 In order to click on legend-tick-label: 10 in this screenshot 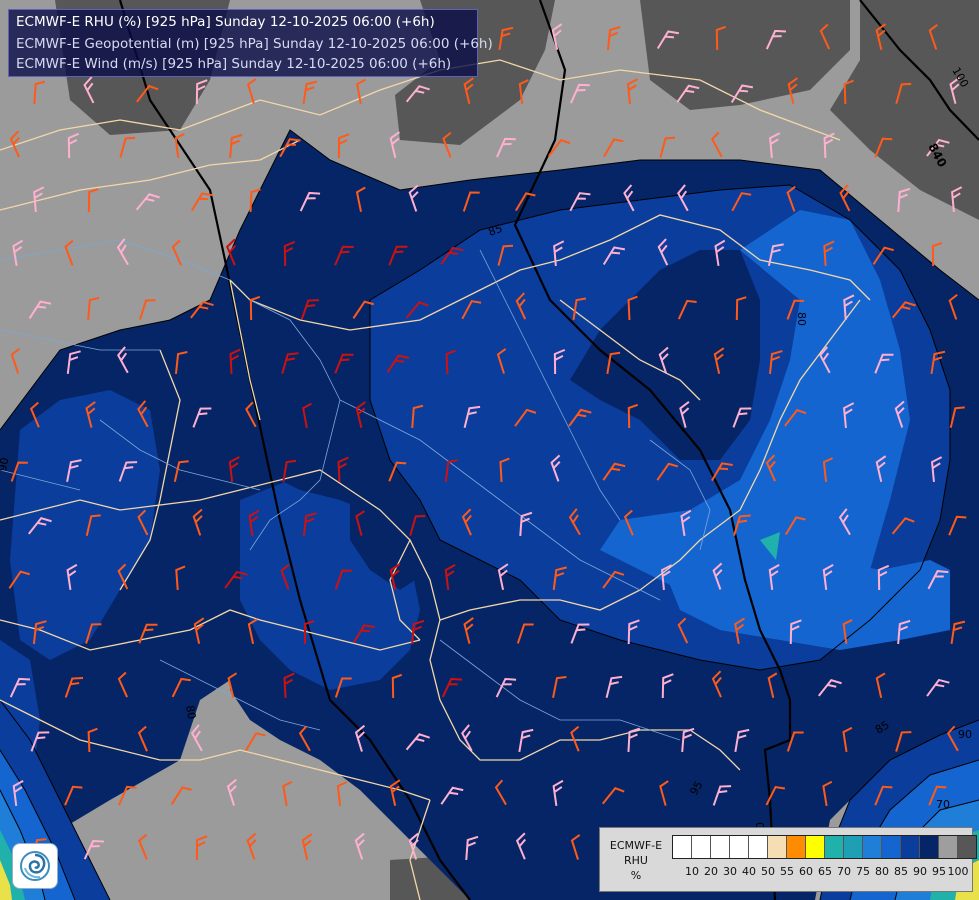, I will do `click(692, 871)`.